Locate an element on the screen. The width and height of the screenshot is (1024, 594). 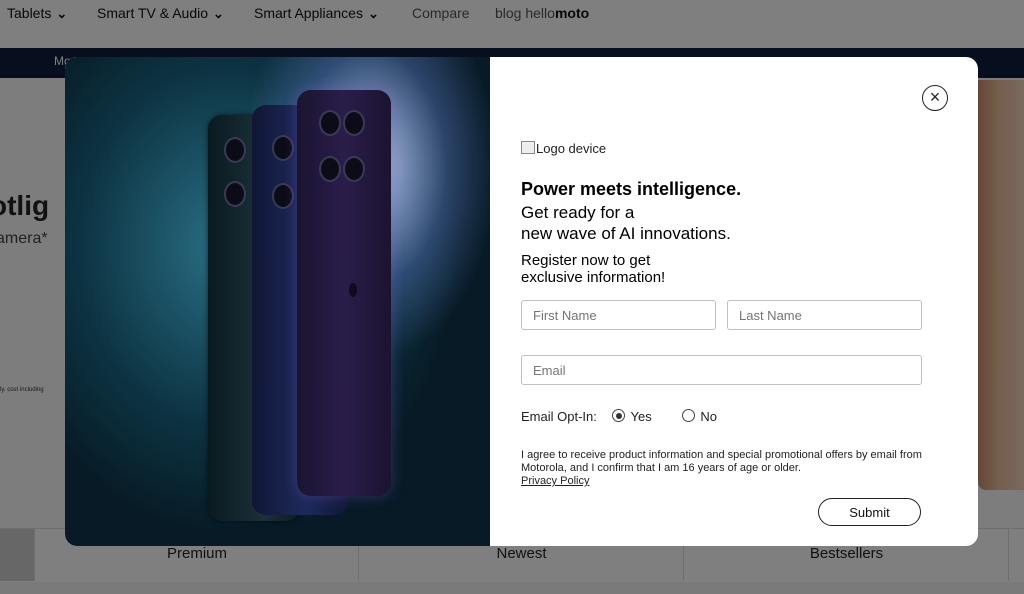
last-name-input is located at coordinates (824, 315).